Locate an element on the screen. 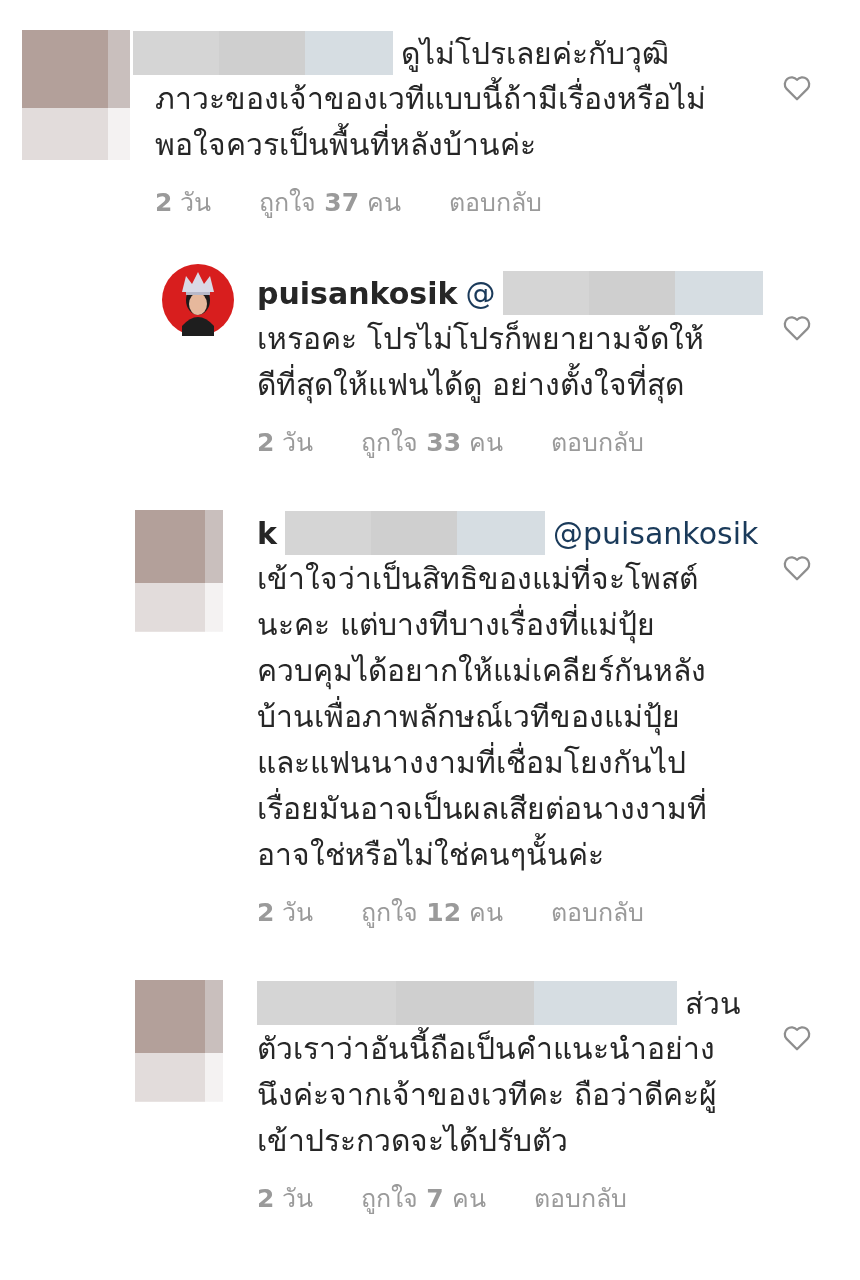  like-count: ถูกใจ 37 คน is located at coordinates (330, 202).